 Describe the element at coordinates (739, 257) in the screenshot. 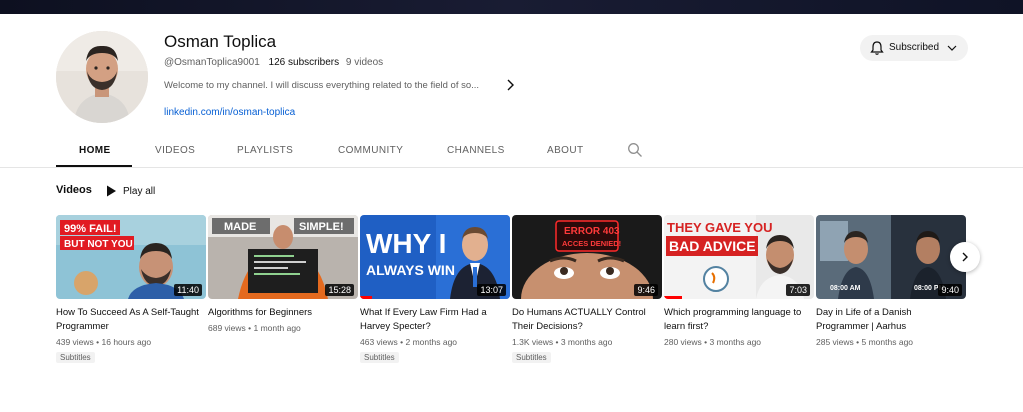

I see `video-thumbnail: THEY GAVE YOU BAD ADVICE 7:03` at that location.